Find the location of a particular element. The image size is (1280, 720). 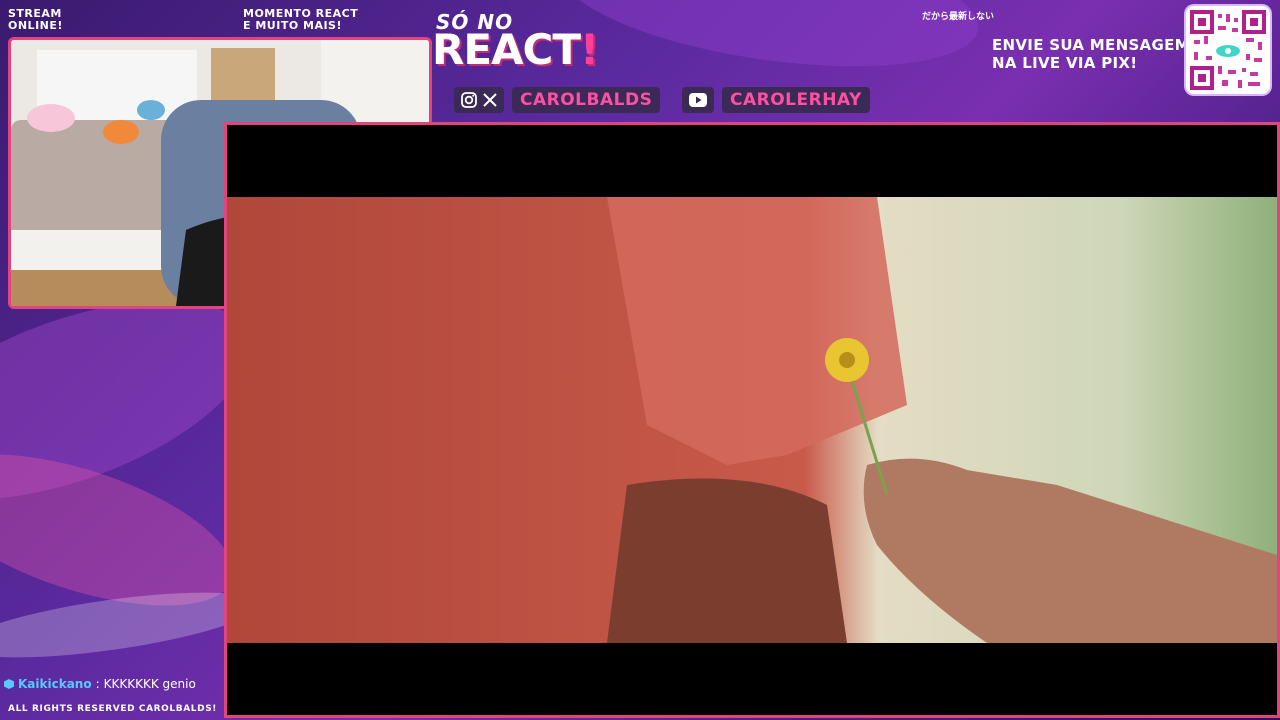

stream-status-line2: ONLINE! is located at coordinates (35, 25).